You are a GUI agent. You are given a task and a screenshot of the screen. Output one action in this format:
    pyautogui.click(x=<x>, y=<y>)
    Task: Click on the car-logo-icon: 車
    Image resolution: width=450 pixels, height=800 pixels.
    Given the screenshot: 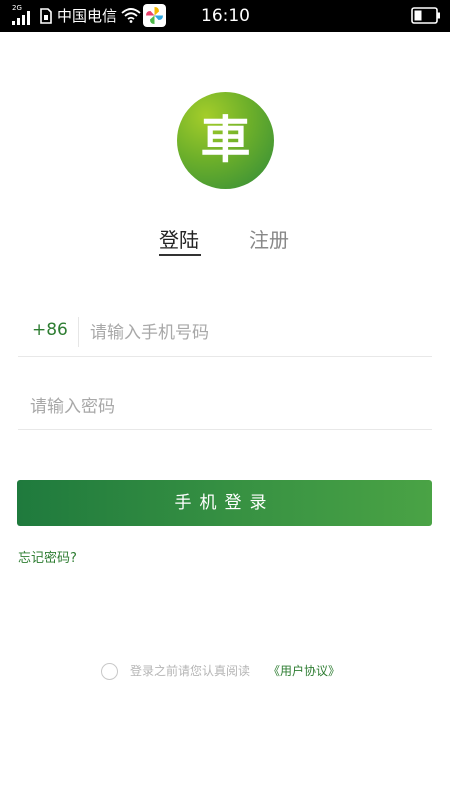 What is the action you would take?
    pyautogui.click(x=225, y=140)
    